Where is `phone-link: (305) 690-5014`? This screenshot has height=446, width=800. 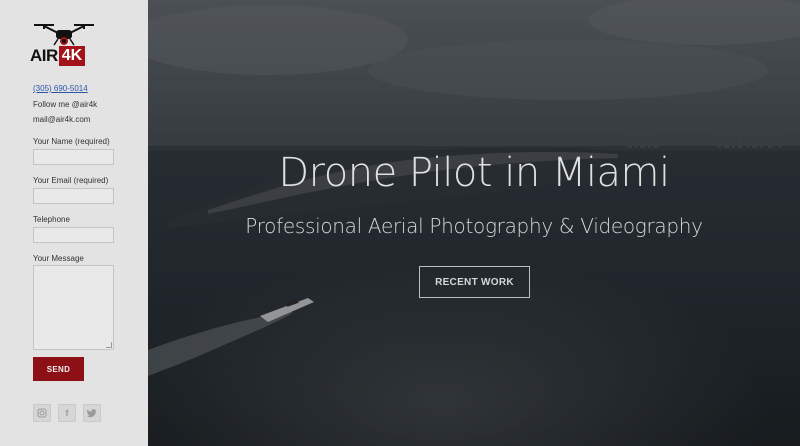
phone-link: (305) 690-5014 is located at coordinates (60, 88).